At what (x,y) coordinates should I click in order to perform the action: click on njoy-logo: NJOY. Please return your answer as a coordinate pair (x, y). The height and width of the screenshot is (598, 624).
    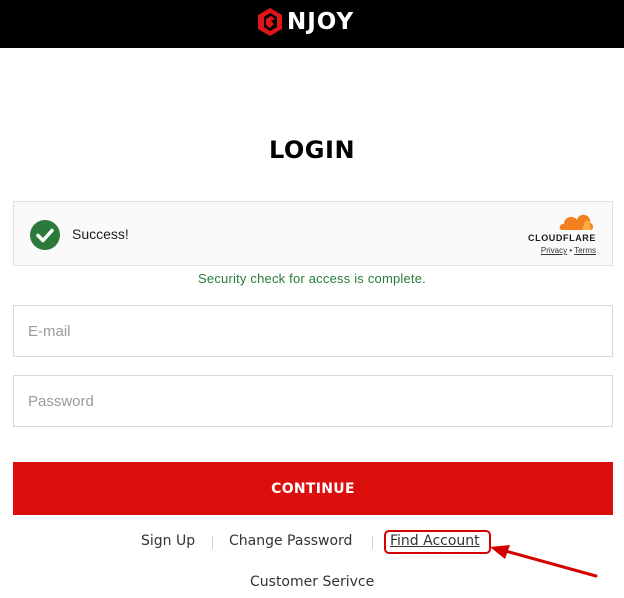
    Looking at the image, I should click on (304, 22).